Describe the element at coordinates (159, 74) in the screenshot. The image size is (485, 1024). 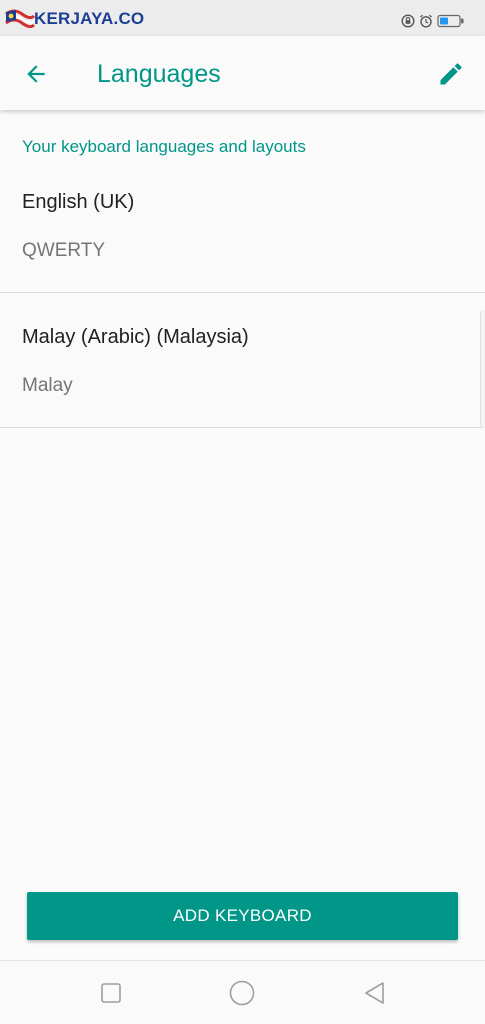
I see `page-title: Languages` at that location.